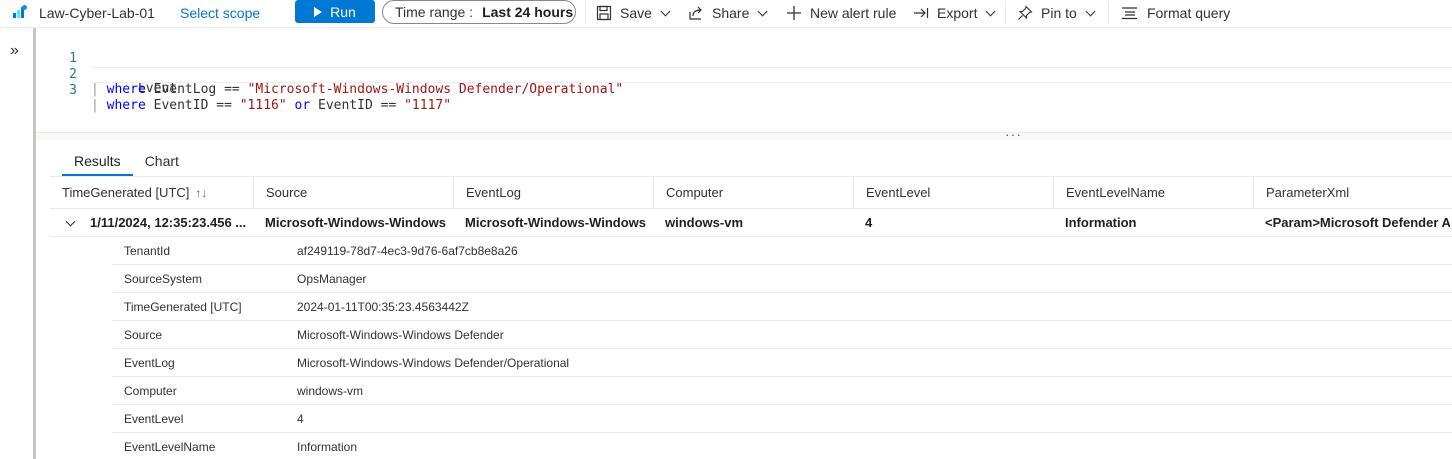  What do you see at coordinates (330, 391) in the screenshot?
I see `detail-value: windows-vm` at bounding box center [330, 391].